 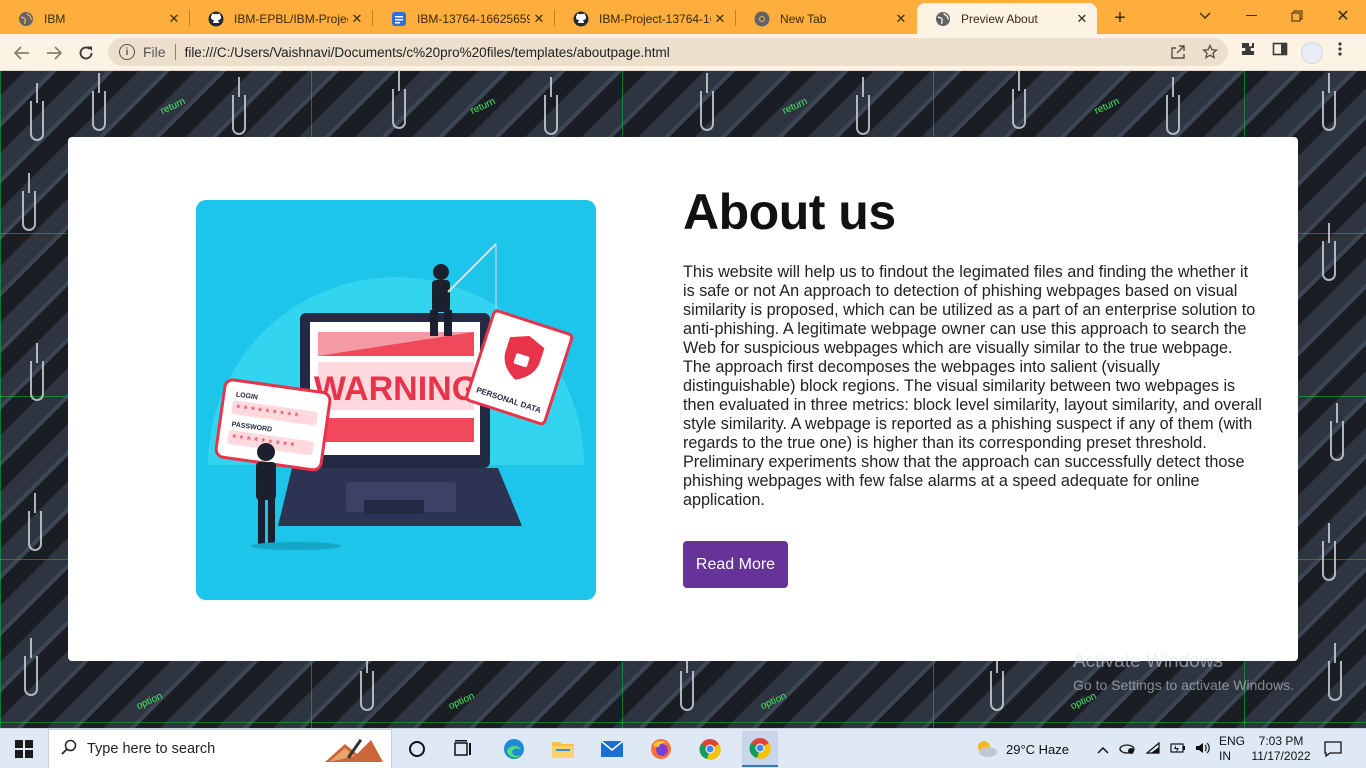 I want to click on extensions-icon, so click(x=1248, y=51).